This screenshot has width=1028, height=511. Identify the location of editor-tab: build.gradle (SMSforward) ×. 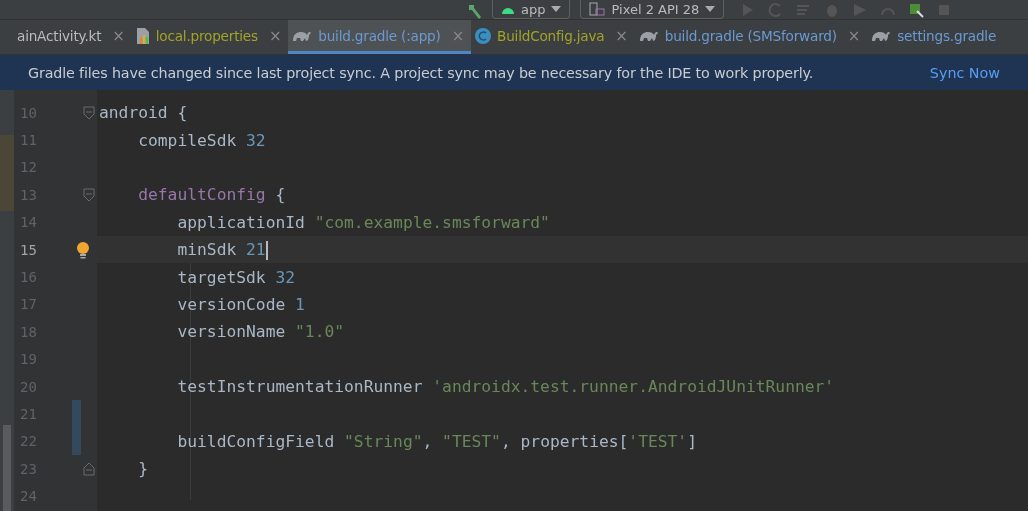
(751, 37).